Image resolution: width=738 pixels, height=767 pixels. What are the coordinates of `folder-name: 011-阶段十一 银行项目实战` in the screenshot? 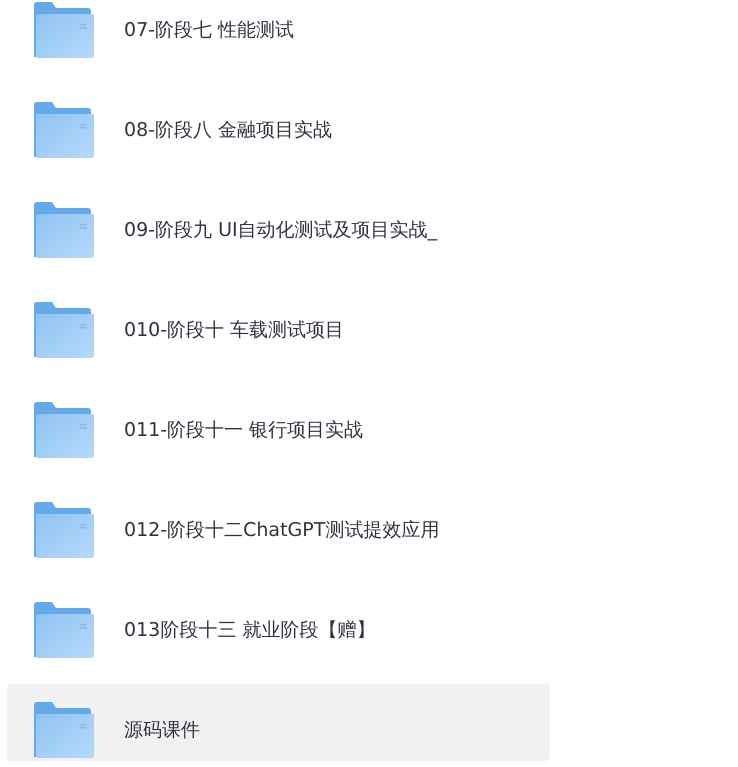 It's located at (244, 430).